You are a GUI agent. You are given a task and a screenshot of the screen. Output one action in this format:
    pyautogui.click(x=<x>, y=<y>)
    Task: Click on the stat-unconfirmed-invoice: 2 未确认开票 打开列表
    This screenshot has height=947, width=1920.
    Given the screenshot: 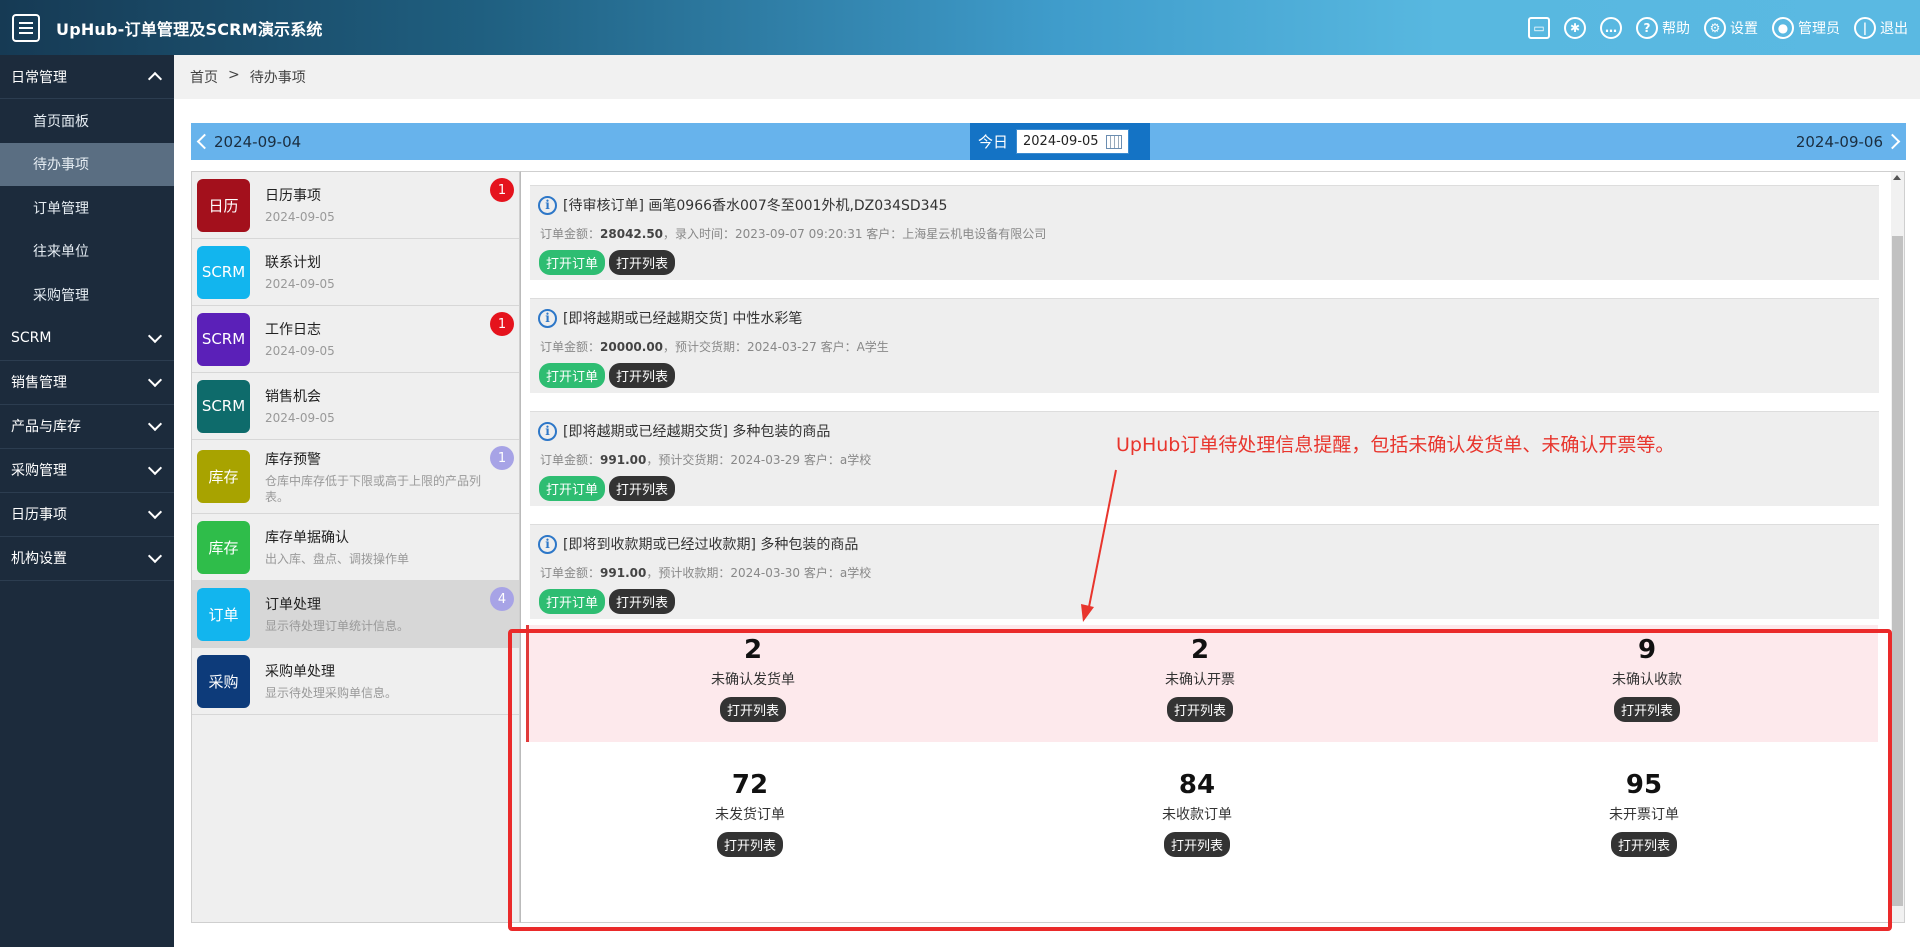 What is the action you would take?
    pyautogui.click(x=1200, y=678)
    